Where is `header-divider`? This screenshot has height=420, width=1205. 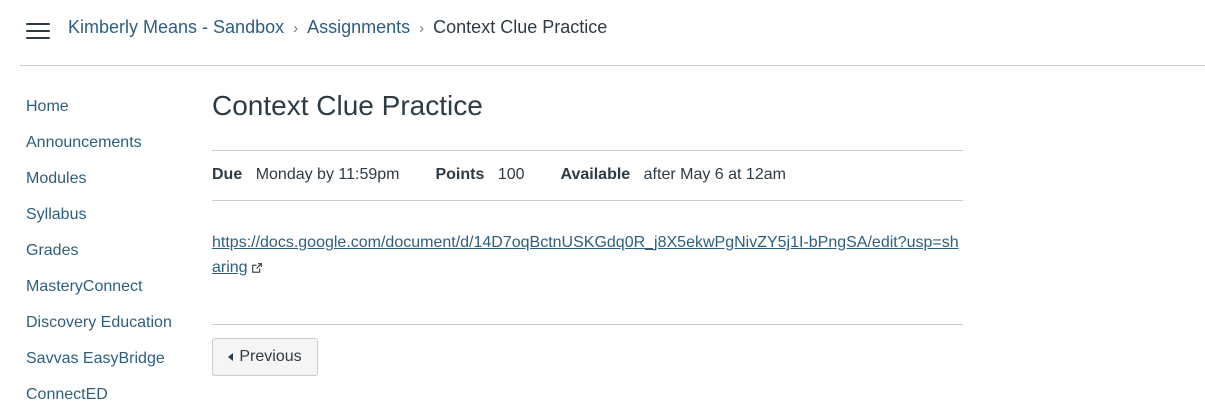
header-divider is located at coordinates (612, 65).